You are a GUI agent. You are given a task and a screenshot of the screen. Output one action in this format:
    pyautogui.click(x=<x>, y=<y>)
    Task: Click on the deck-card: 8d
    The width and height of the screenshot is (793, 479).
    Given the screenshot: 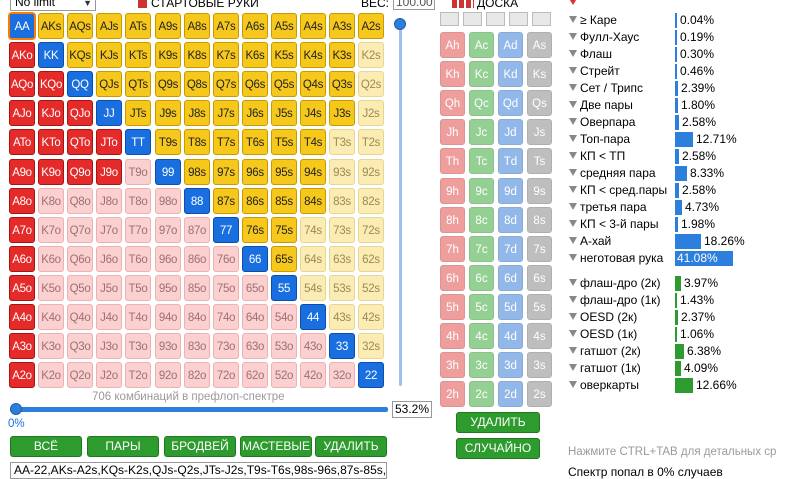 What is the action you would take?
    pyautogui.click(x=510, y=220)
    